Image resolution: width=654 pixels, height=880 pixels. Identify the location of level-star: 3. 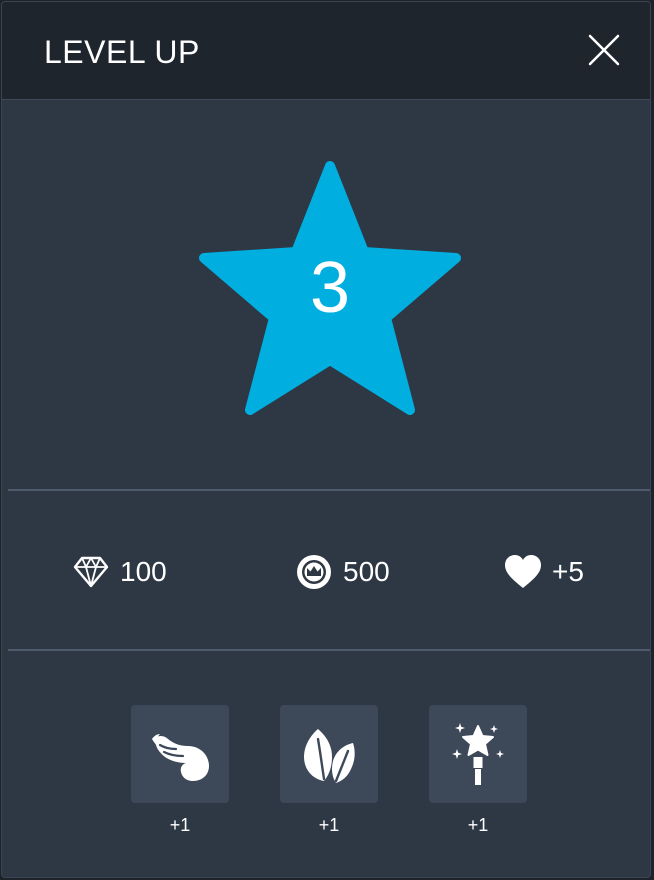
(330, 288).